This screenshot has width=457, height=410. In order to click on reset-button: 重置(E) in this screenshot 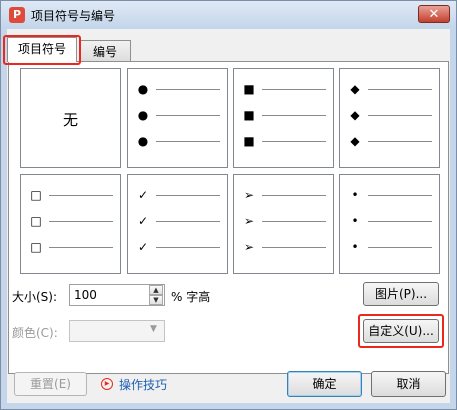, I will do `click(50, 384)`.